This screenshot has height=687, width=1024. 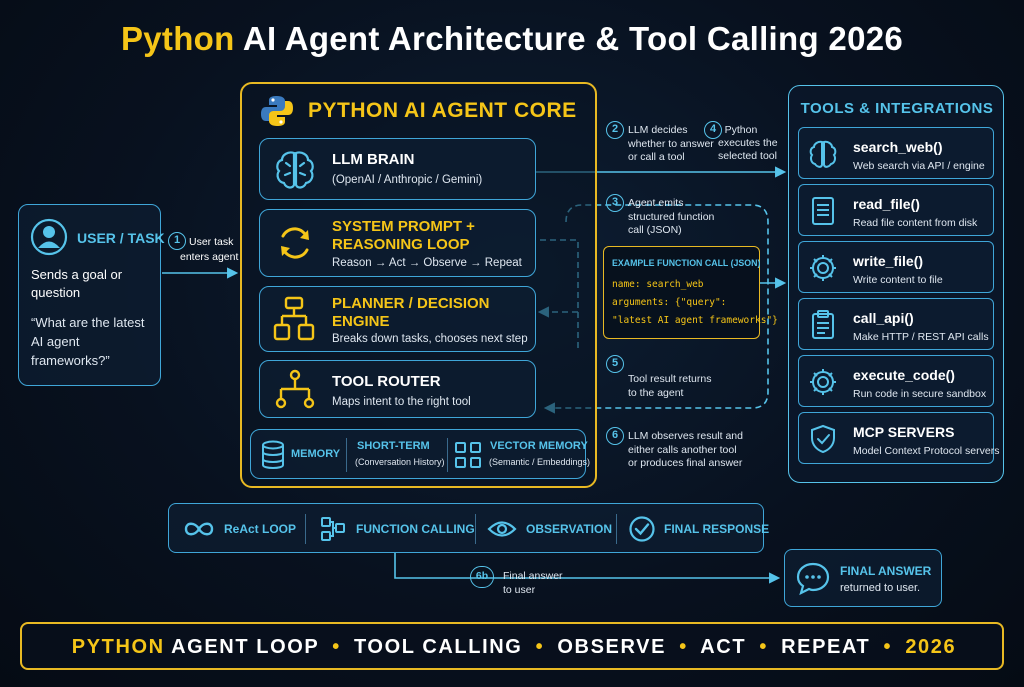 I want to click on database-icon, so click(x=273, y=454).